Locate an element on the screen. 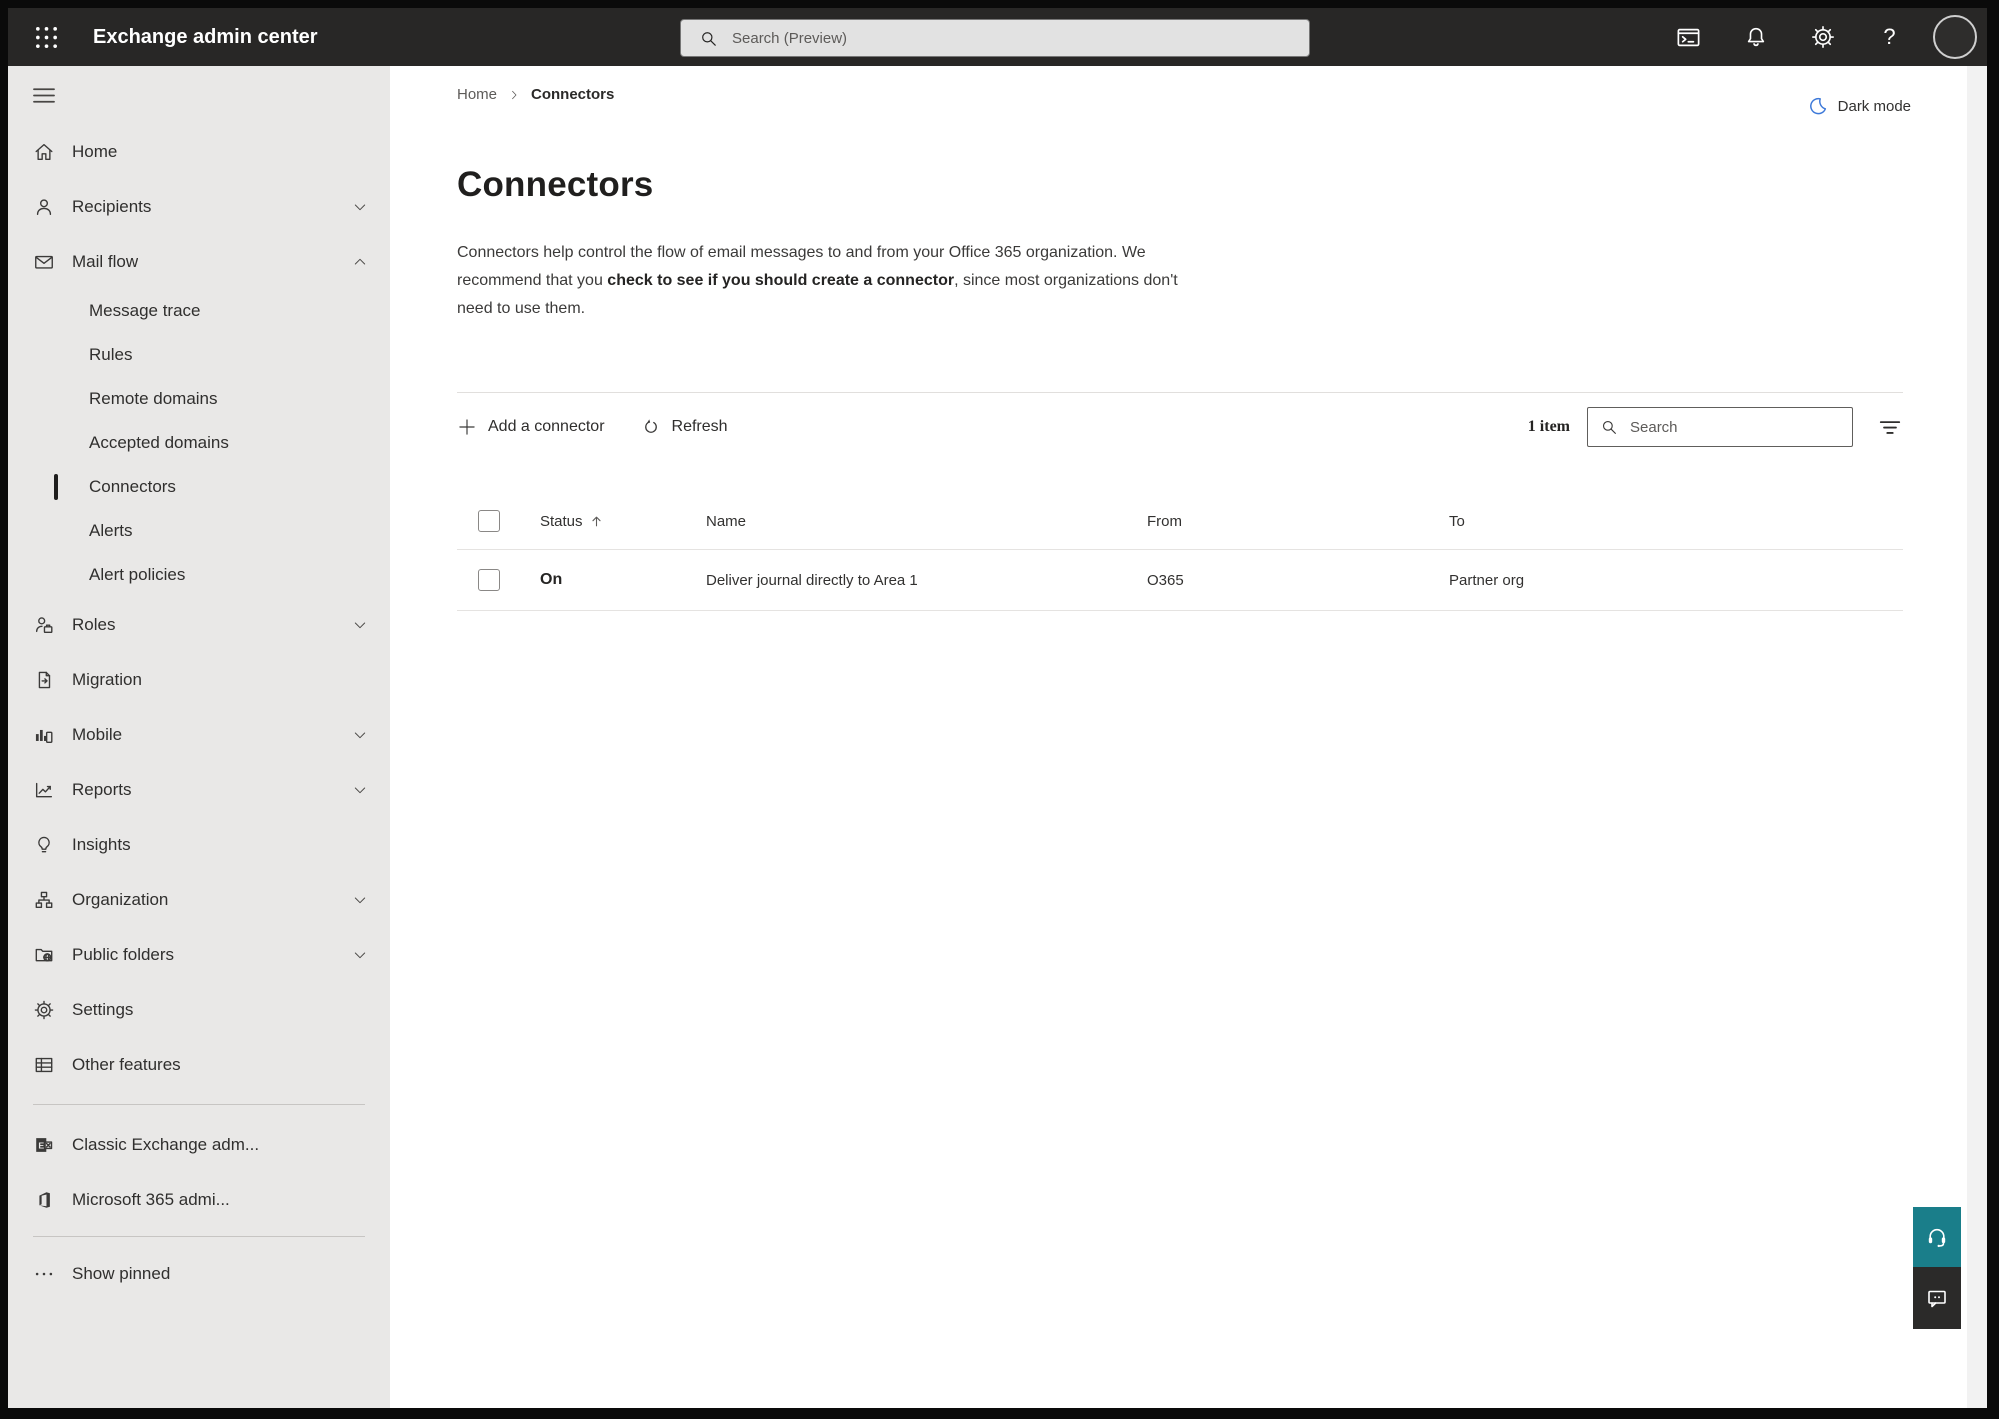  app-launcher-waffle-icon is located at coordinates (46, 37).